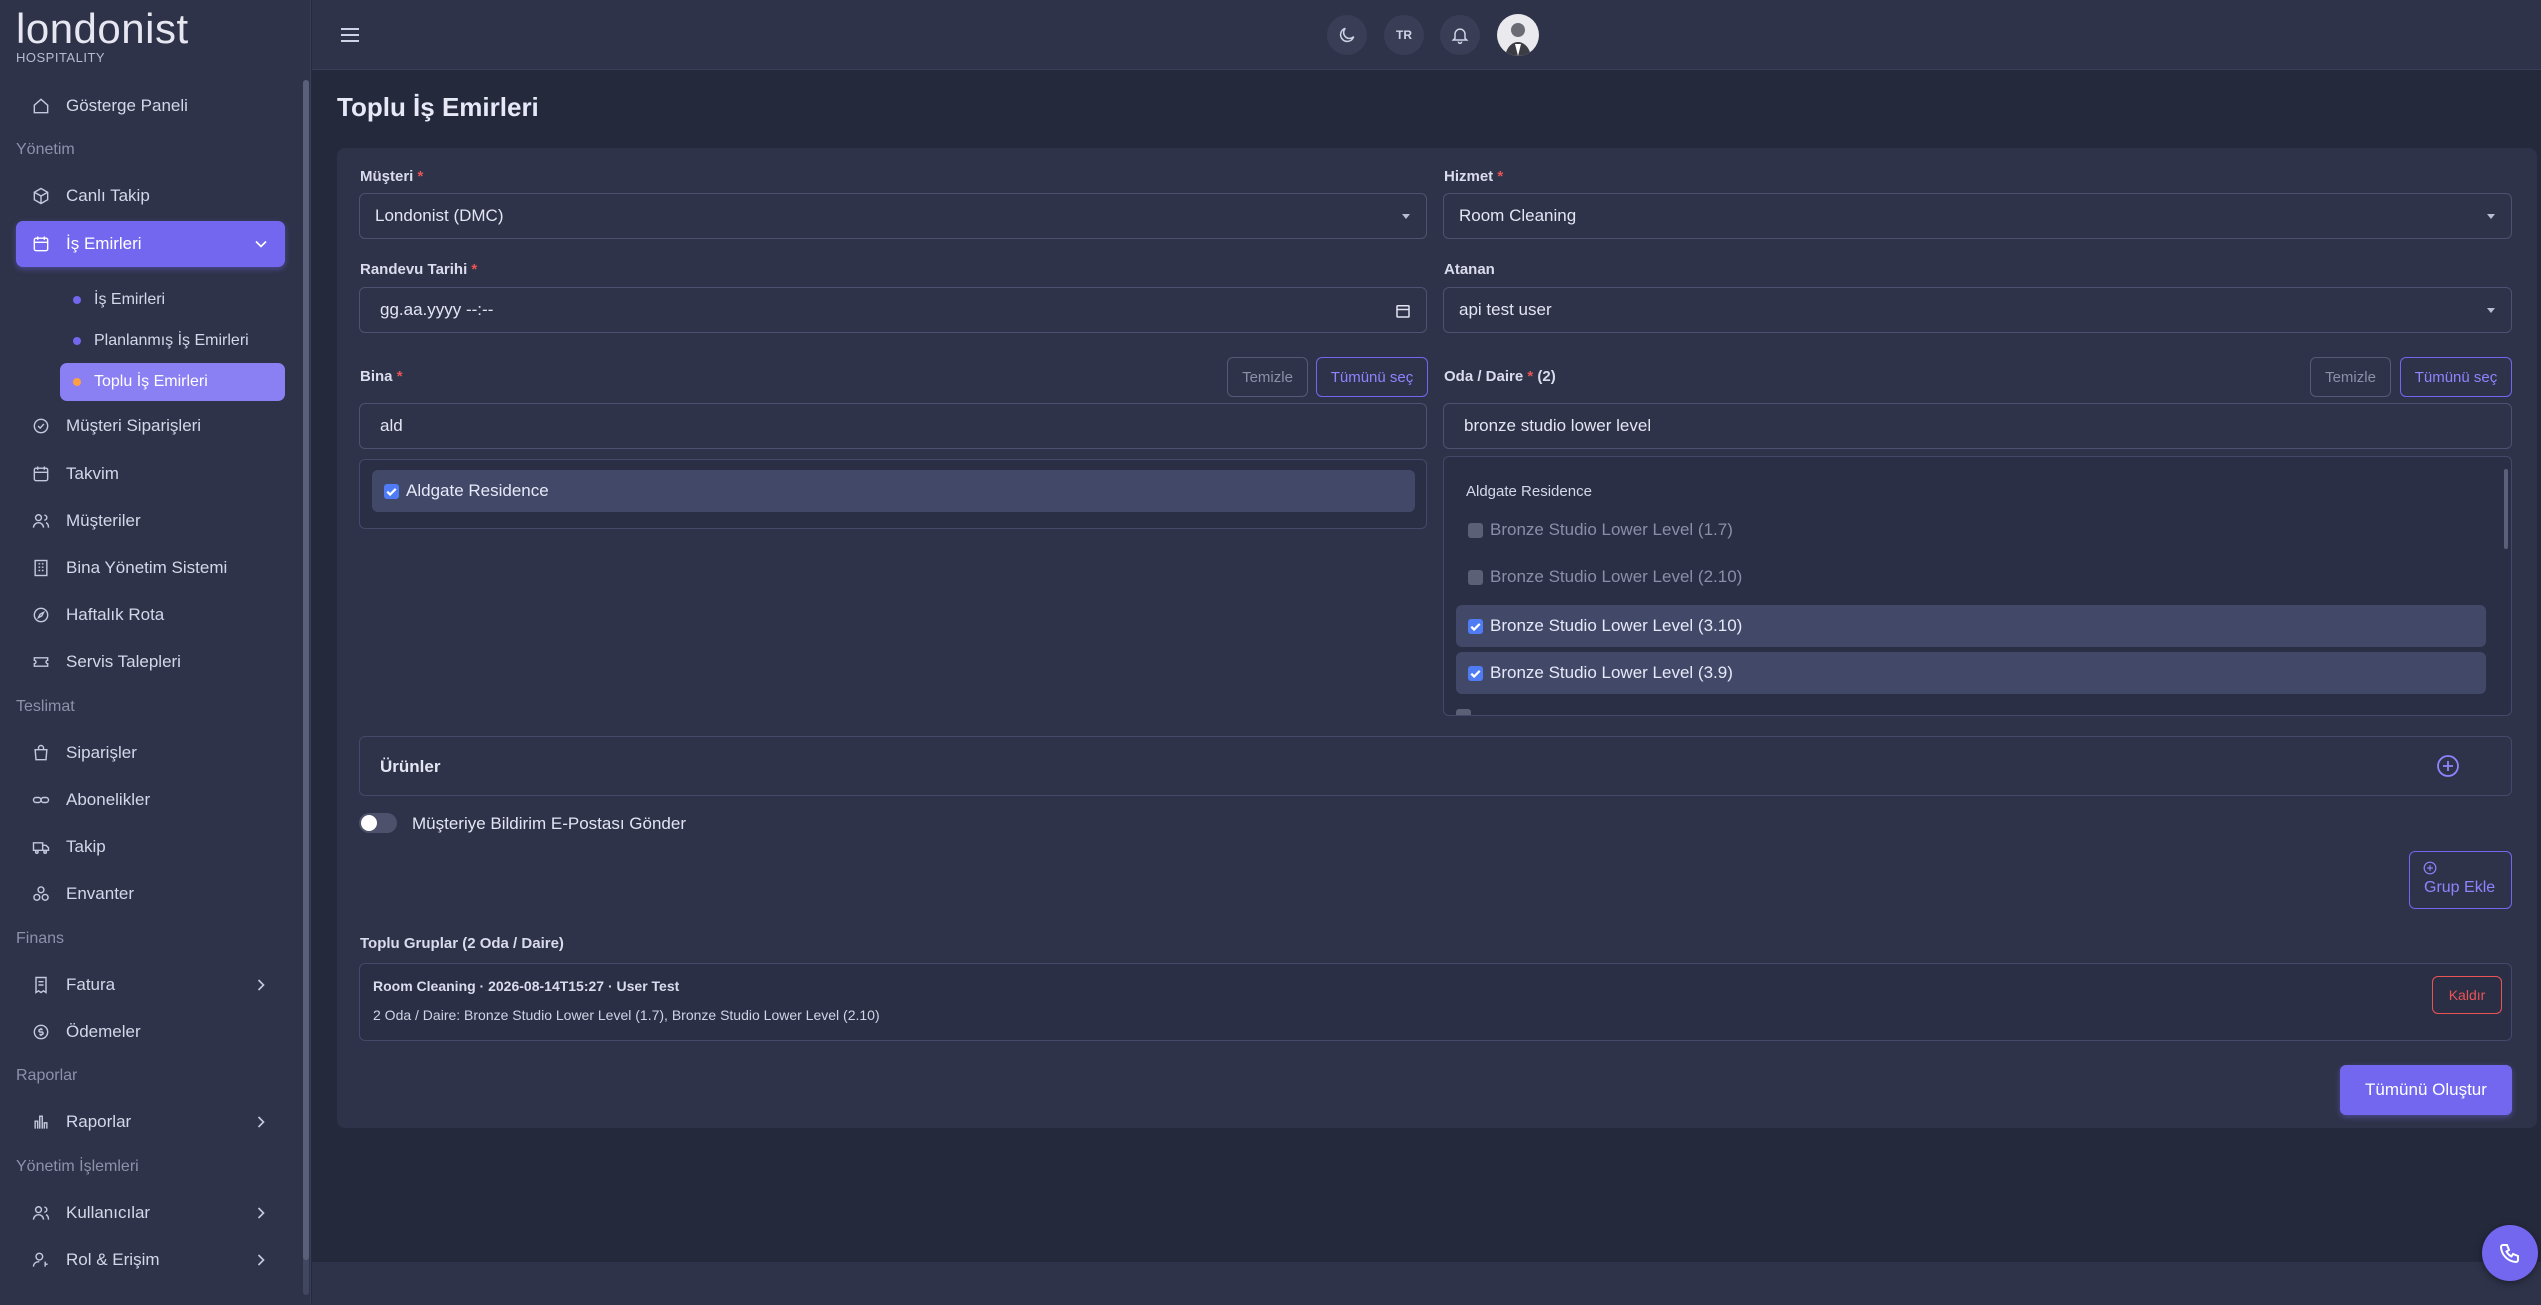 The image size is (2541, 1305). I want to click on products-title: Ürünler, so click(410, 766).